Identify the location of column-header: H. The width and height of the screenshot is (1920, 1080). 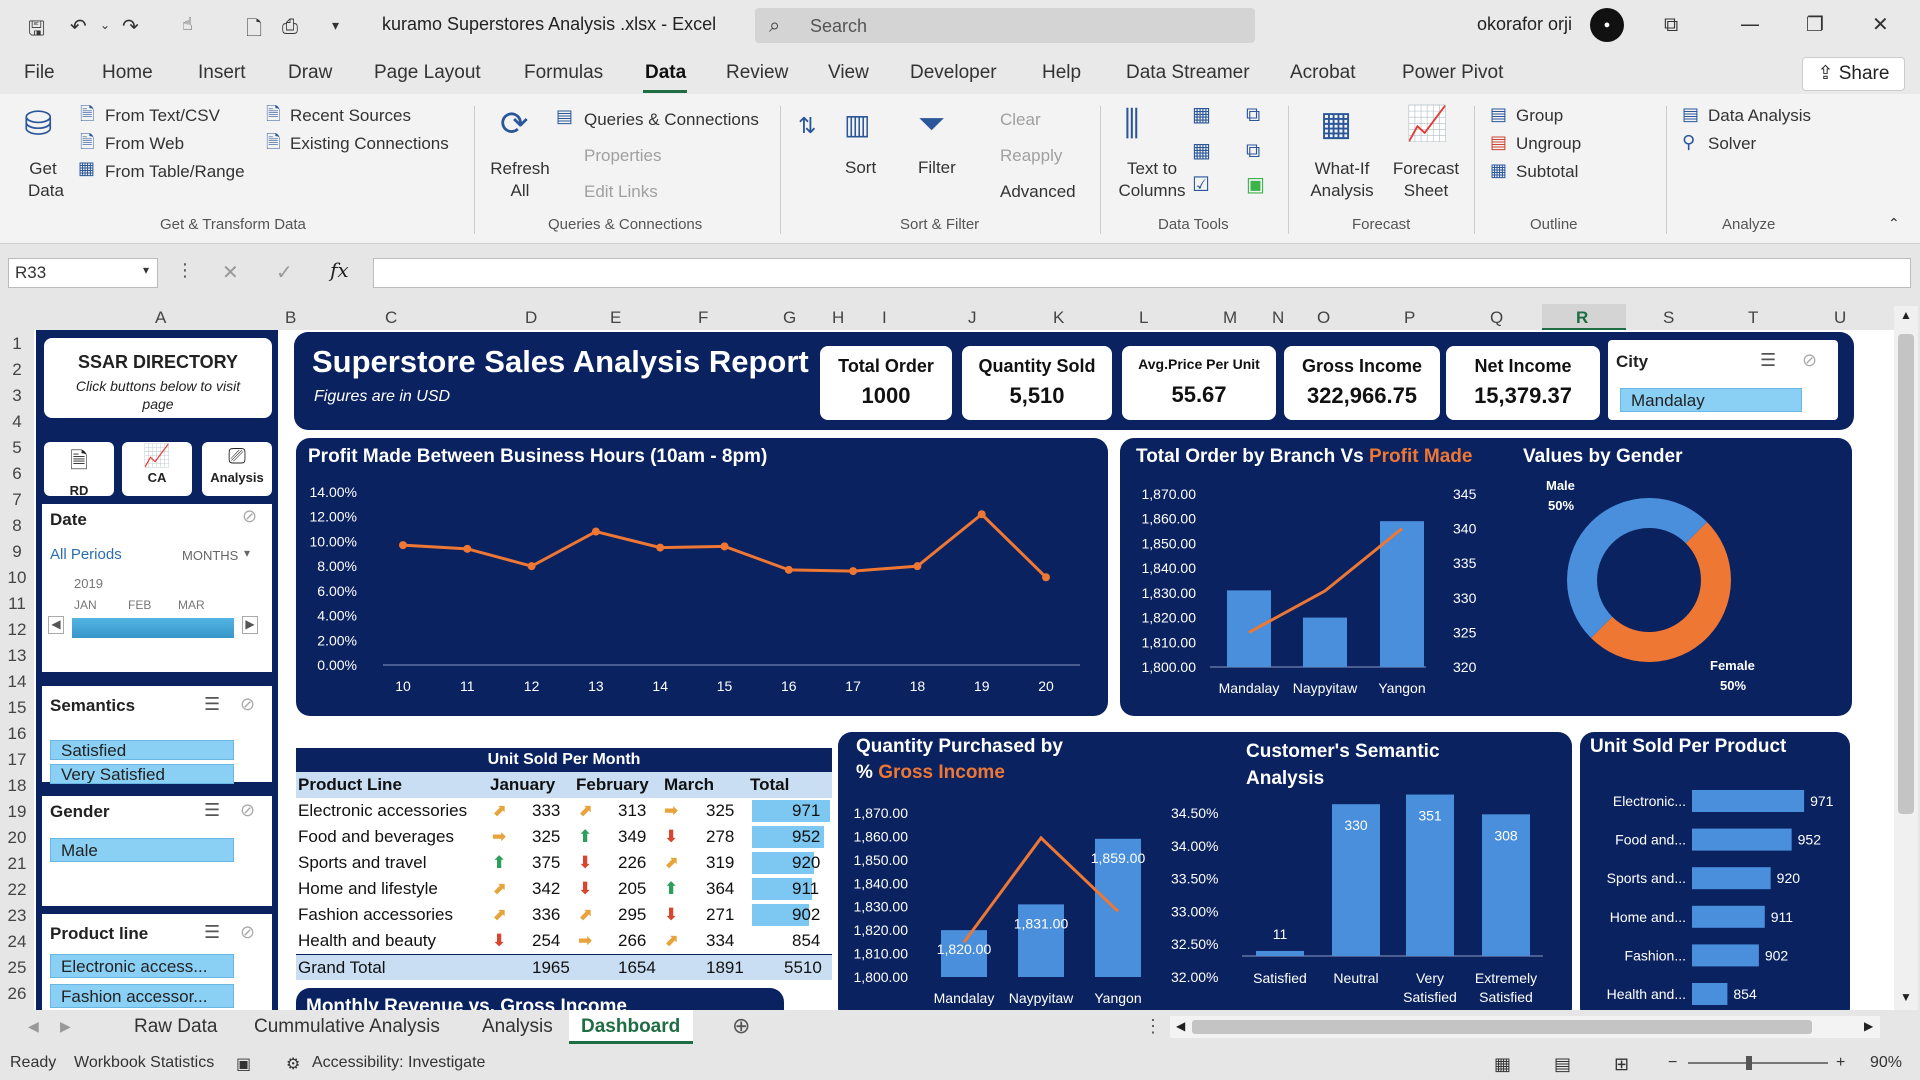
(838, 318).